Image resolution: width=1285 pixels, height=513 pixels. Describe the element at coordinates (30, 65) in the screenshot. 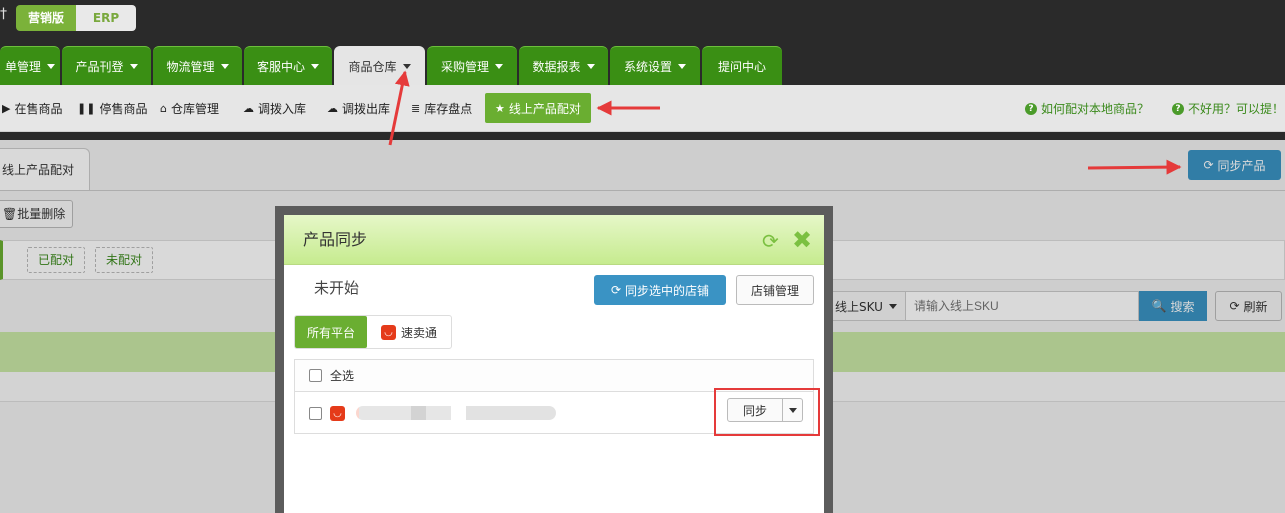

I see `nav-tab-orders: 单管理` at that location.